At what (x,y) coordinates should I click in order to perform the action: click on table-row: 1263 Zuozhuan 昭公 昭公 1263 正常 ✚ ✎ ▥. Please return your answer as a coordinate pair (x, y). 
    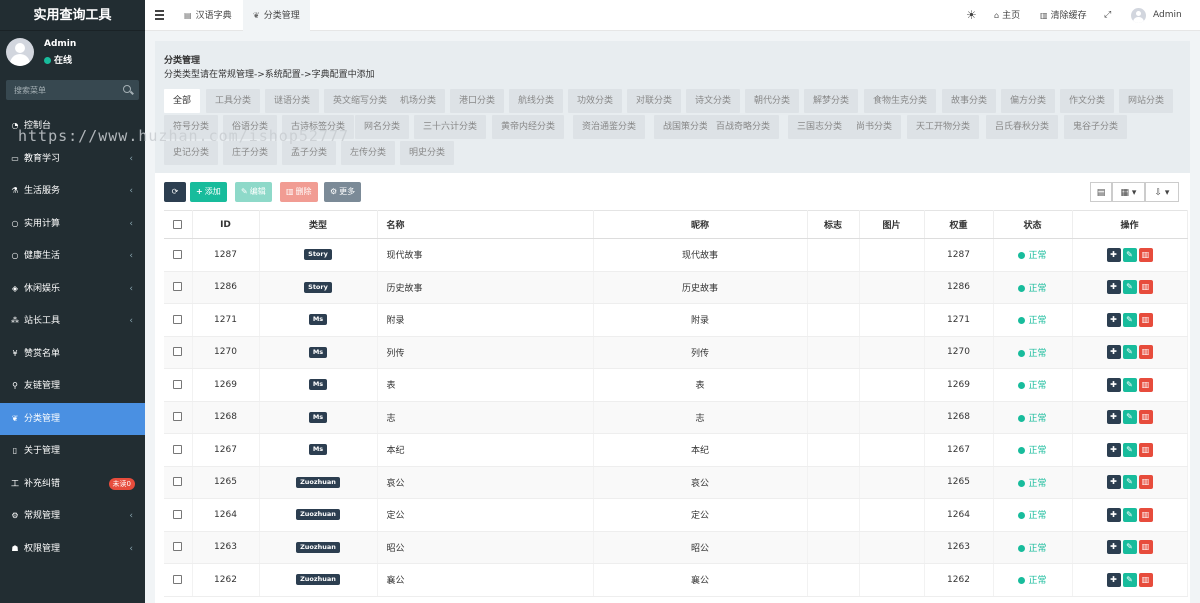
    Looking at the image, I should click on (676, 547).